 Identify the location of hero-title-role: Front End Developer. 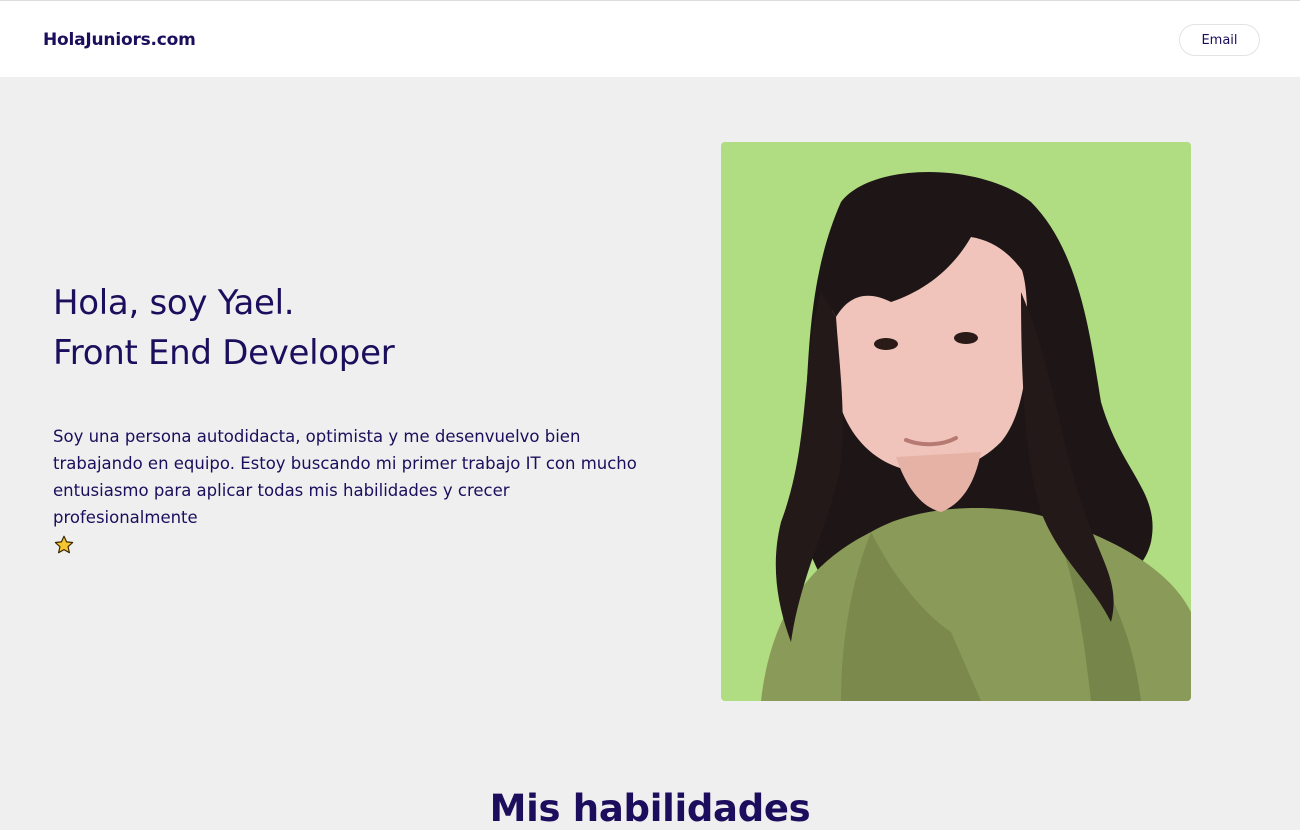
(224, 353).